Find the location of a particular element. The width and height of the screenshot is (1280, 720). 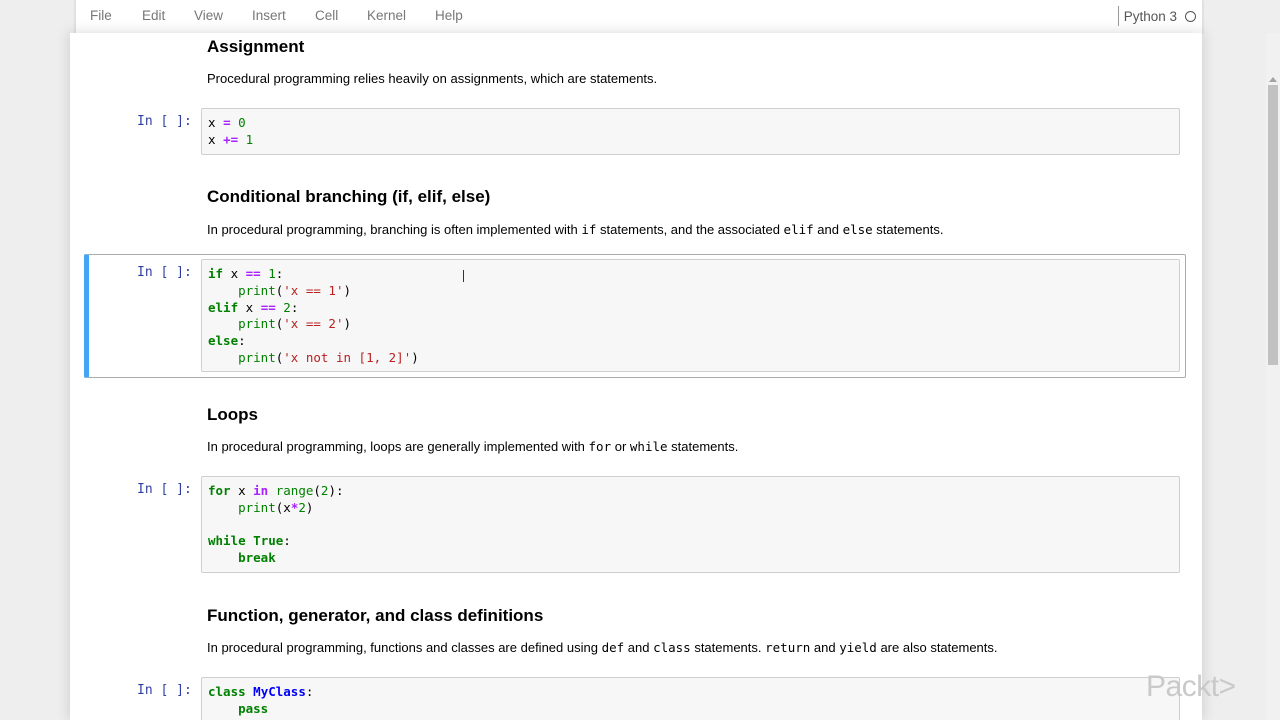

code-cell-class: class MyClass: pass is located at coordinates (690, 698).